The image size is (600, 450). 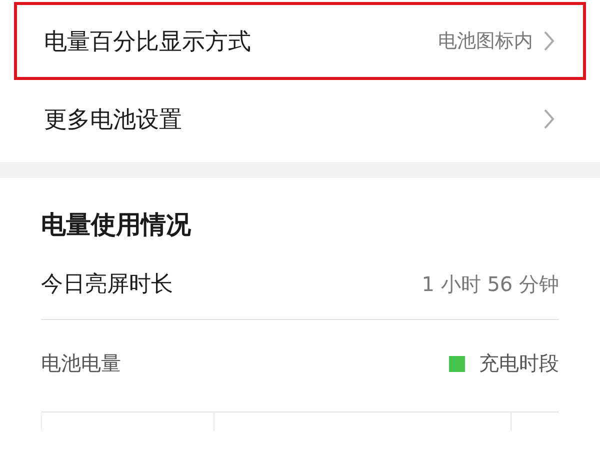 I want to click on battery-chart-label: 电池电量, so click(x=81, y=363).